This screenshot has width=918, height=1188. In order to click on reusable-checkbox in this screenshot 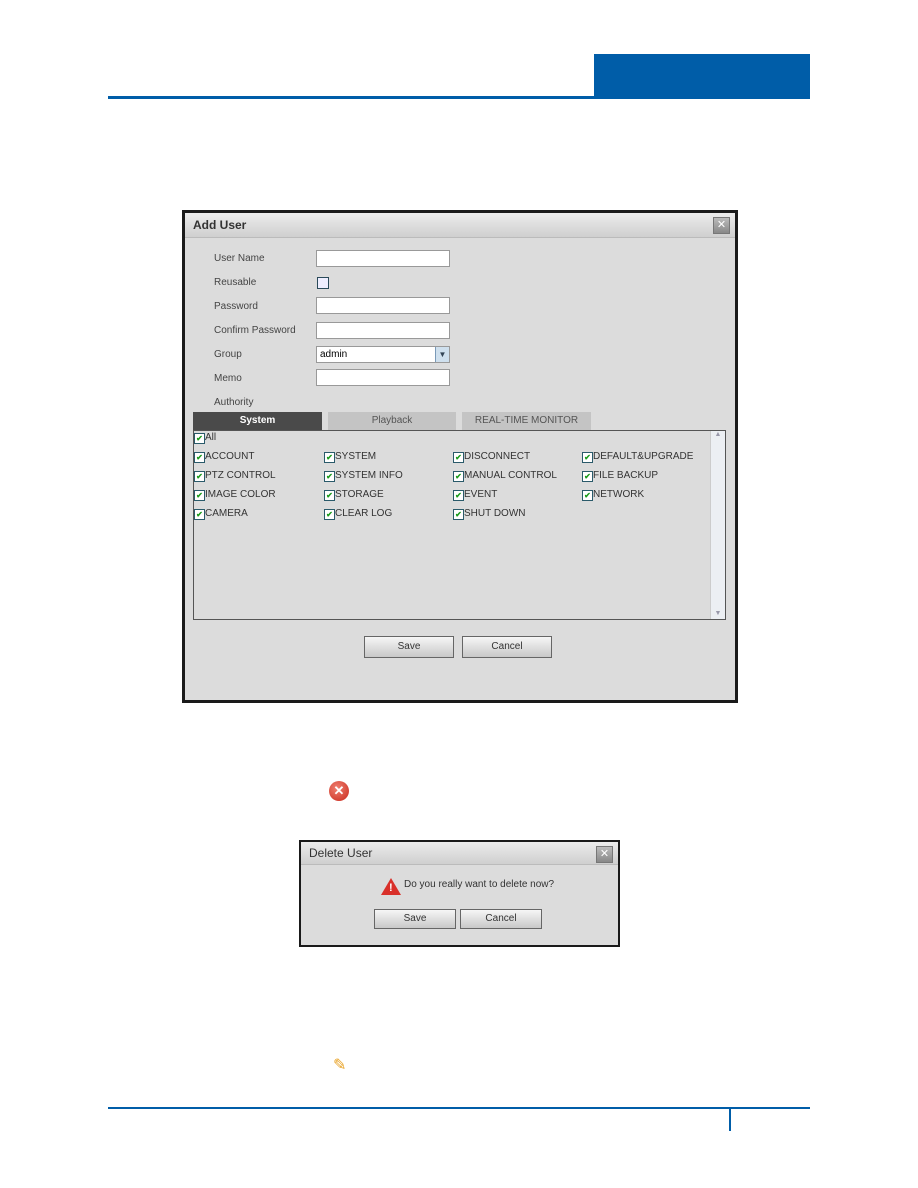, I will do `click(323, 283)`.